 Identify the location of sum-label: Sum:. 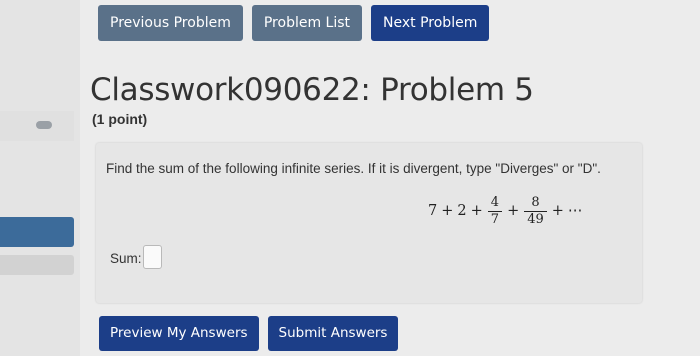
(126, 258).